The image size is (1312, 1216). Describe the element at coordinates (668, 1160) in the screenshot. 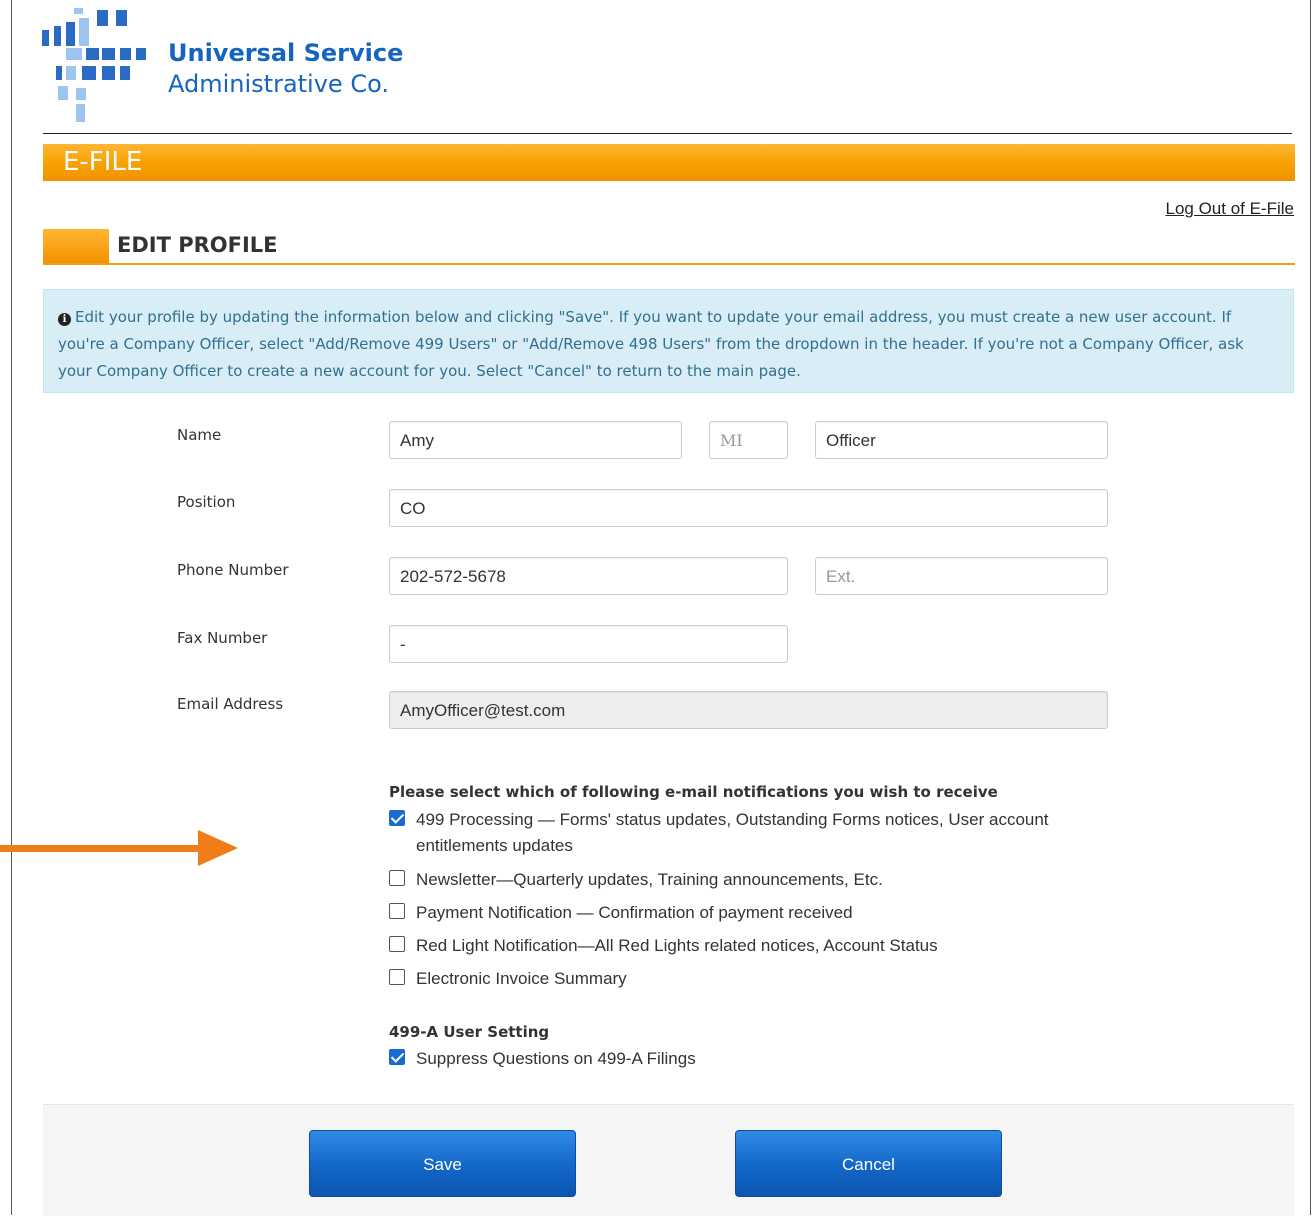

I see `form-footer` at that location.